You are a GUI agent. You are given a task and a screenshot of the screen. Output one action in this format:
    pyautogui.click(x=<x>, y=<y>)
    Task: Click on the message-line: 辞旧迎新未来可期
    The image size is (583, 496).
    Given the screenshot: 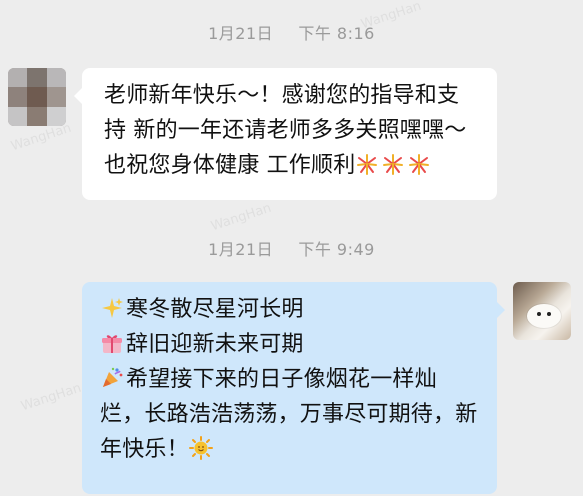 What is the action you would take?
    pyautogui.click(x=289, y=344)
    